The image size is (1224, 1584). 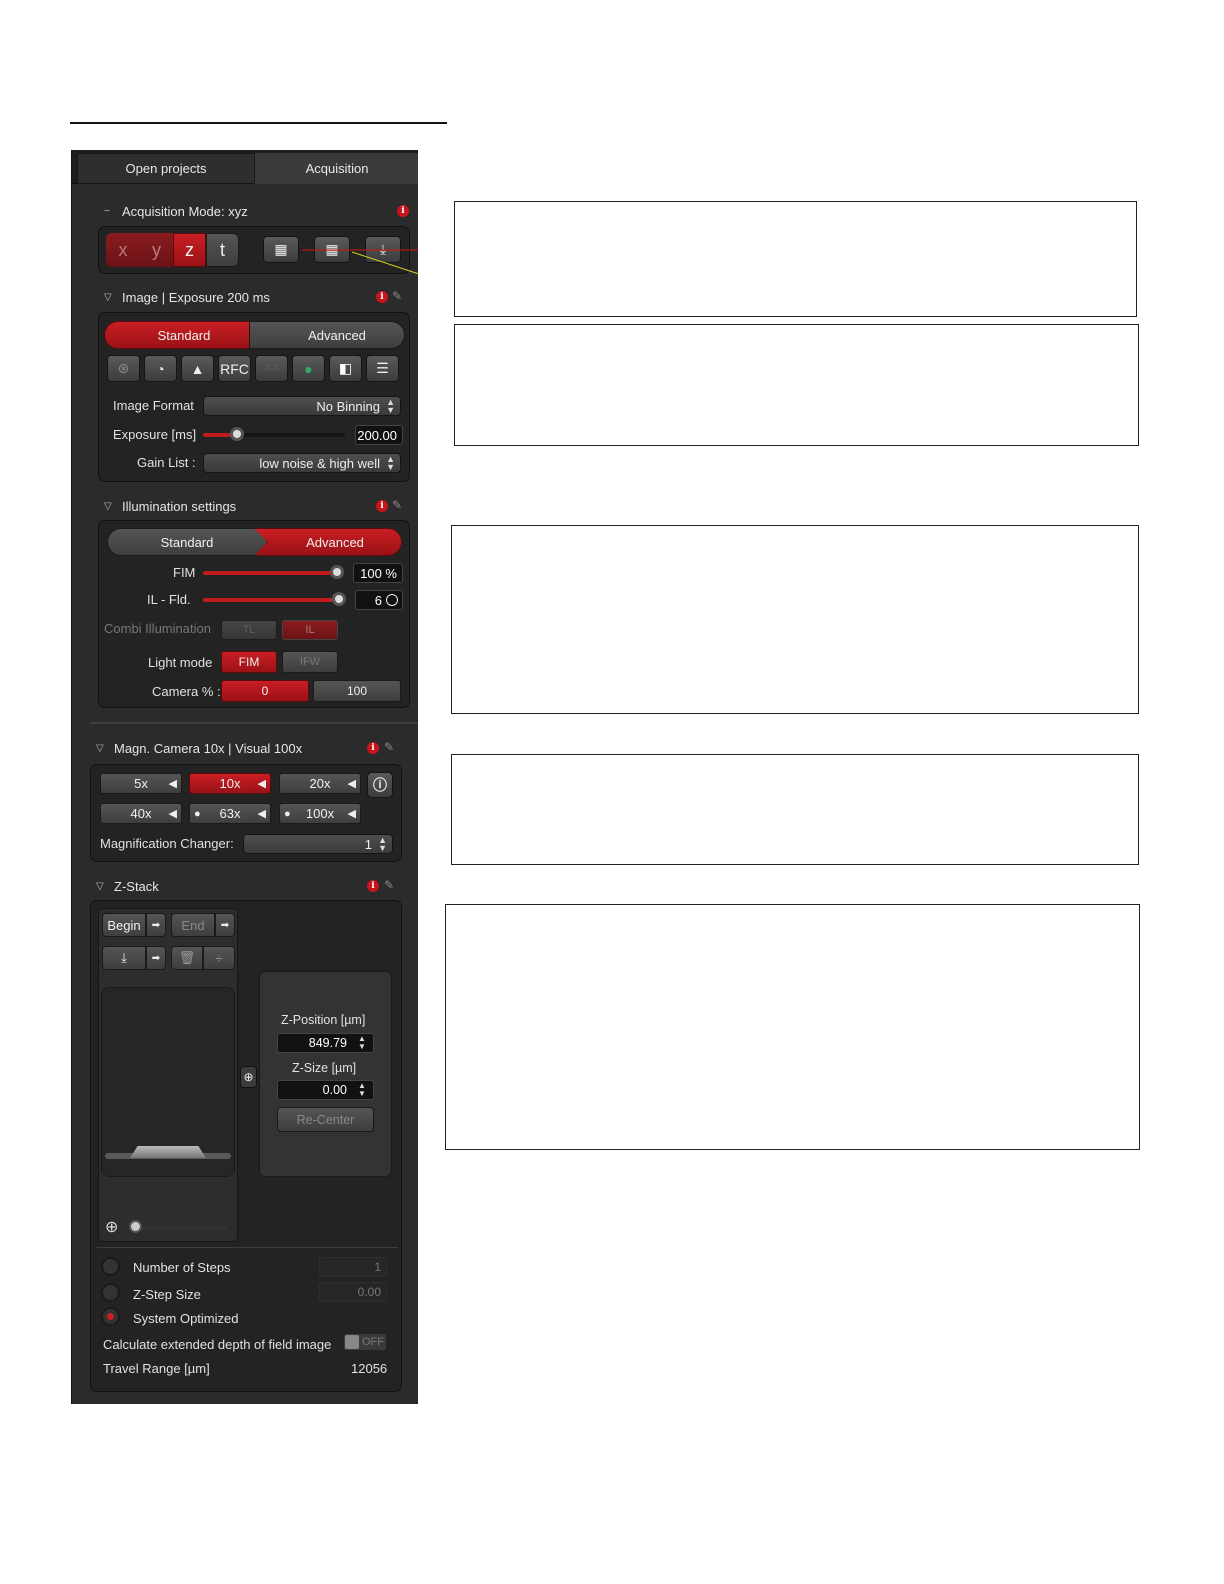 I want to click on tab-bar: Open projects Acquisition, so click(x=245, y=167).